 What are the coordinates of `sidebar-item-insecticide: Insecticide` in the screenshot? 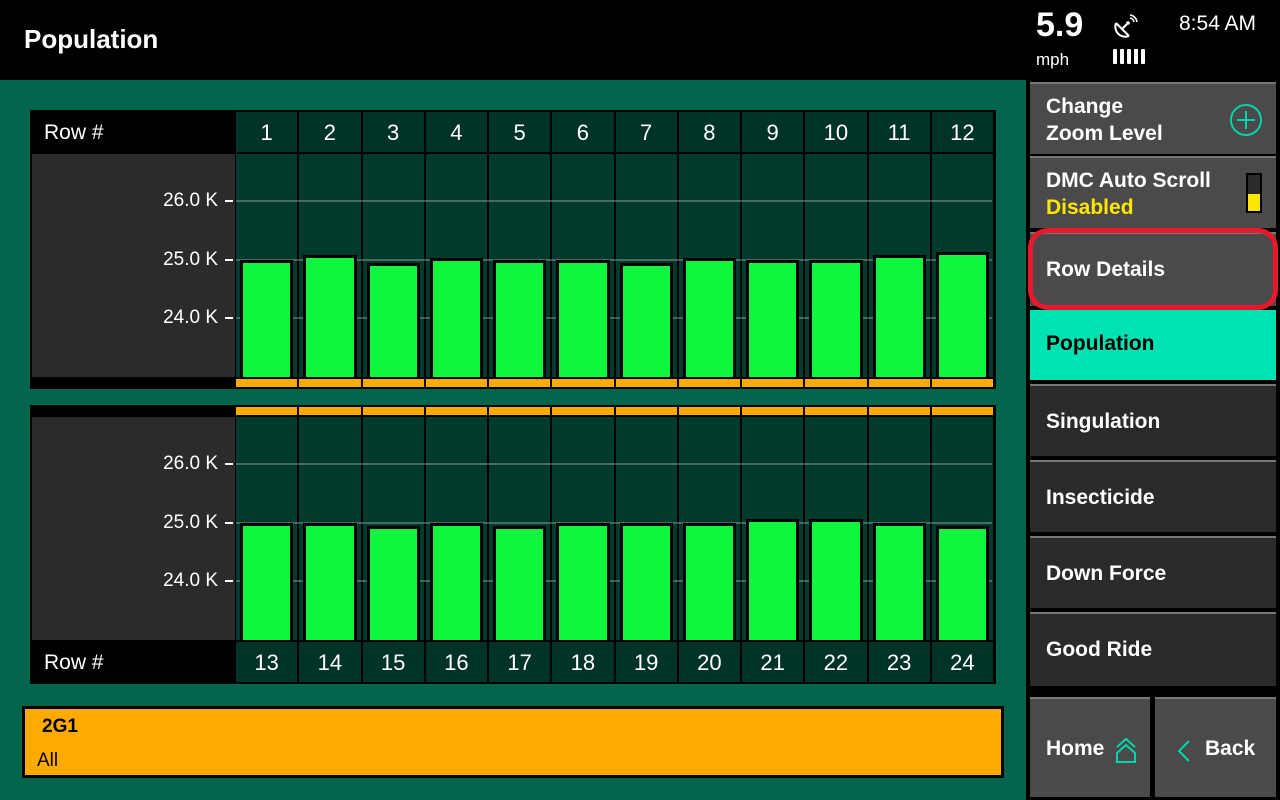 It's located at (1153, 496).